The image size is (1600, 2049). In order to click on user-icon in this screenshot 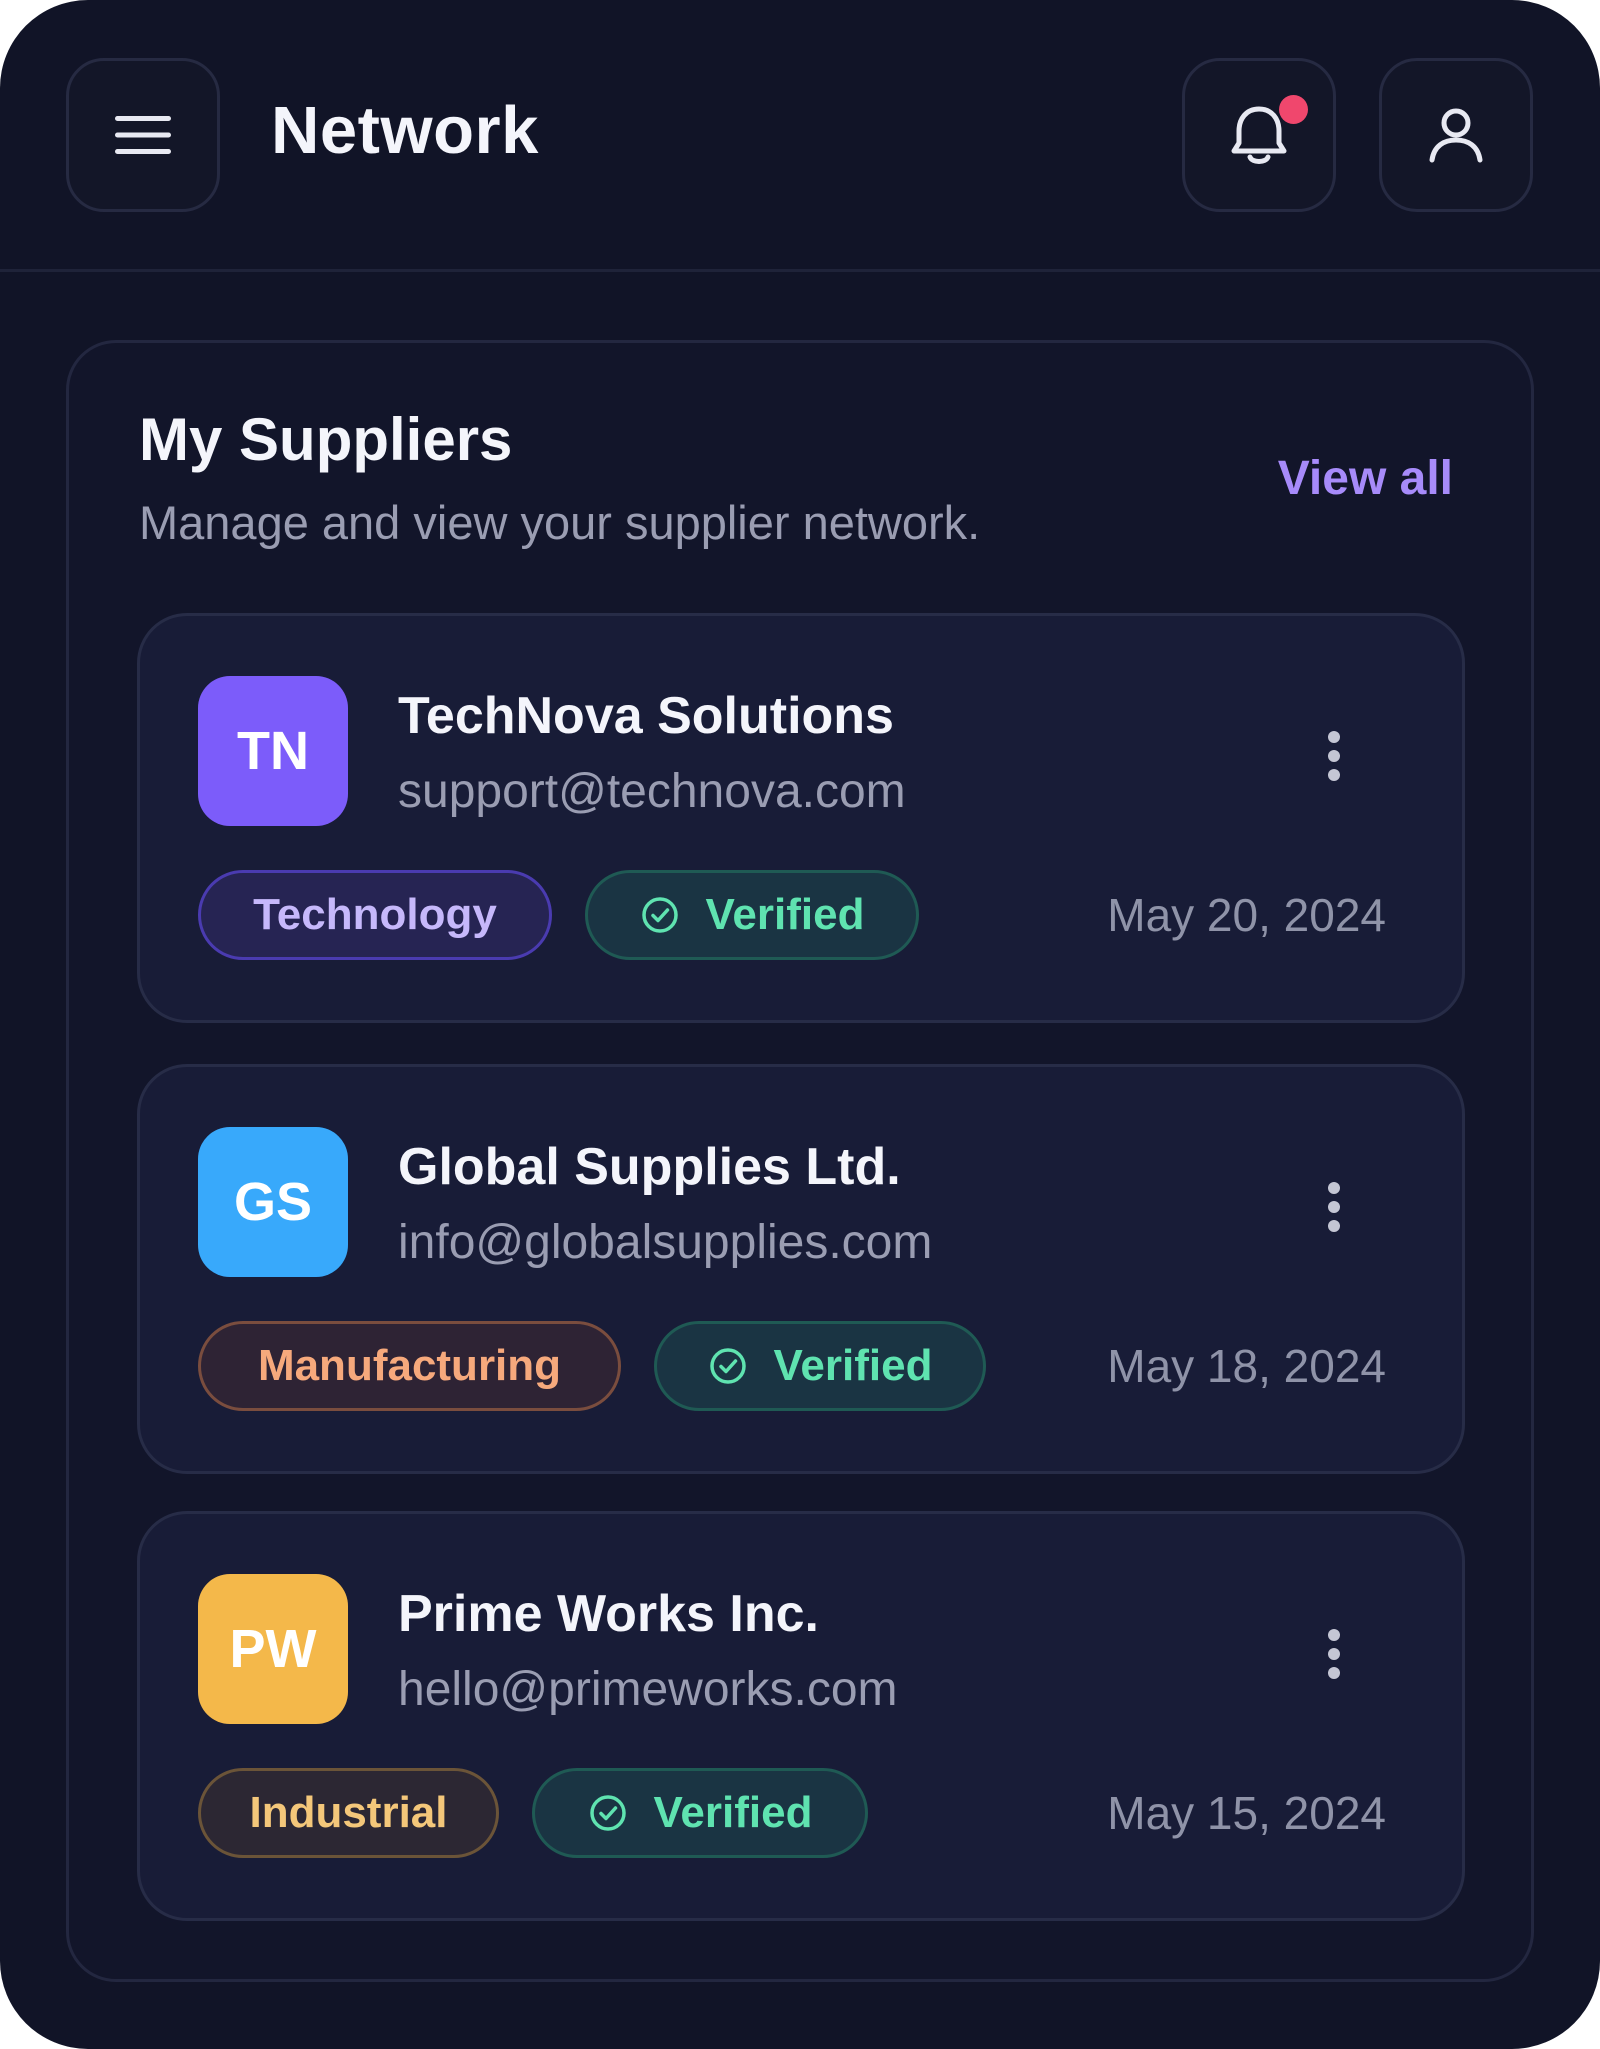, I will do `click(1456, 135)`.